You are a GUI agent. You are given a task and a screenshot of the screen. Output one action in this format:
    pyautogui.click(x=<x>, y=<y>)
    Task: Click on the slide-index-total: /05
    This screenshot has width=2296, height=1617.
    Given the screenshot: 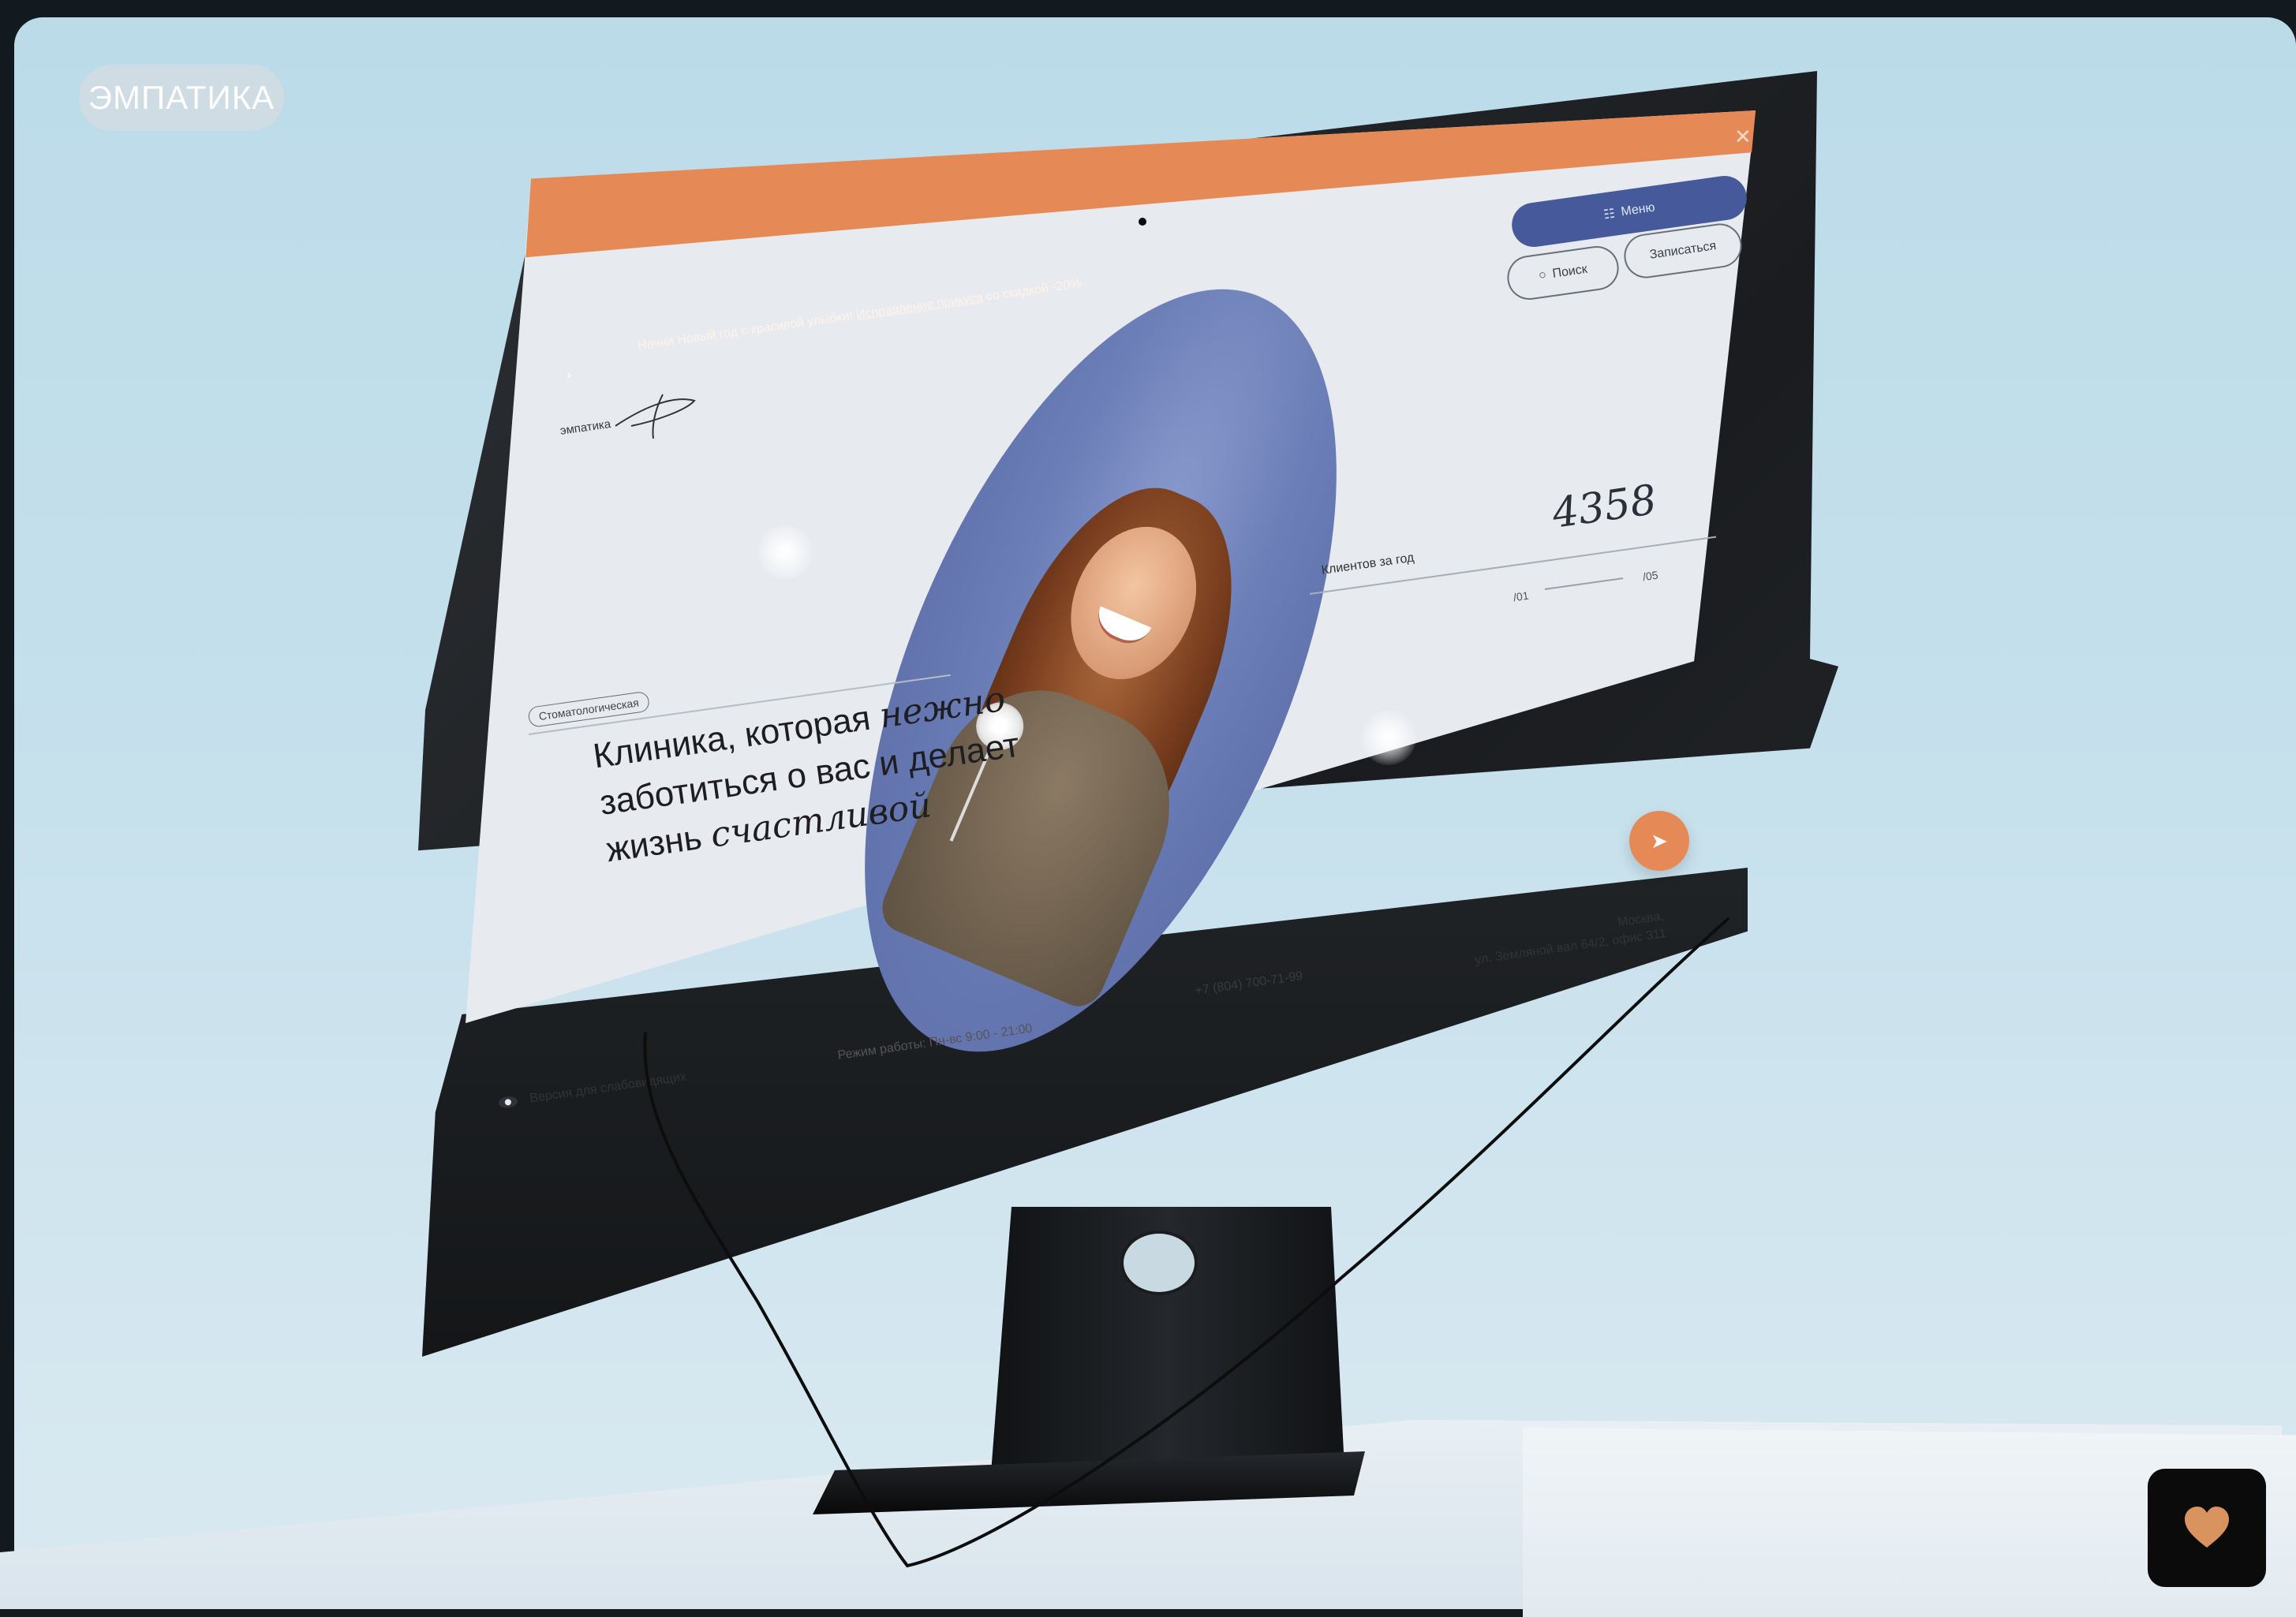 What is the action you would take?
    pyautogui.click(x=1650, y=576)
    